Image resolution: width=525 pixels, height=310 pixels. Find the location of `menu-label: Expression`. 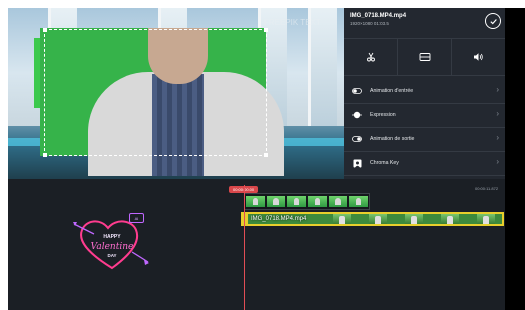

menu-label: Expression is located at coordinates (383, 115).